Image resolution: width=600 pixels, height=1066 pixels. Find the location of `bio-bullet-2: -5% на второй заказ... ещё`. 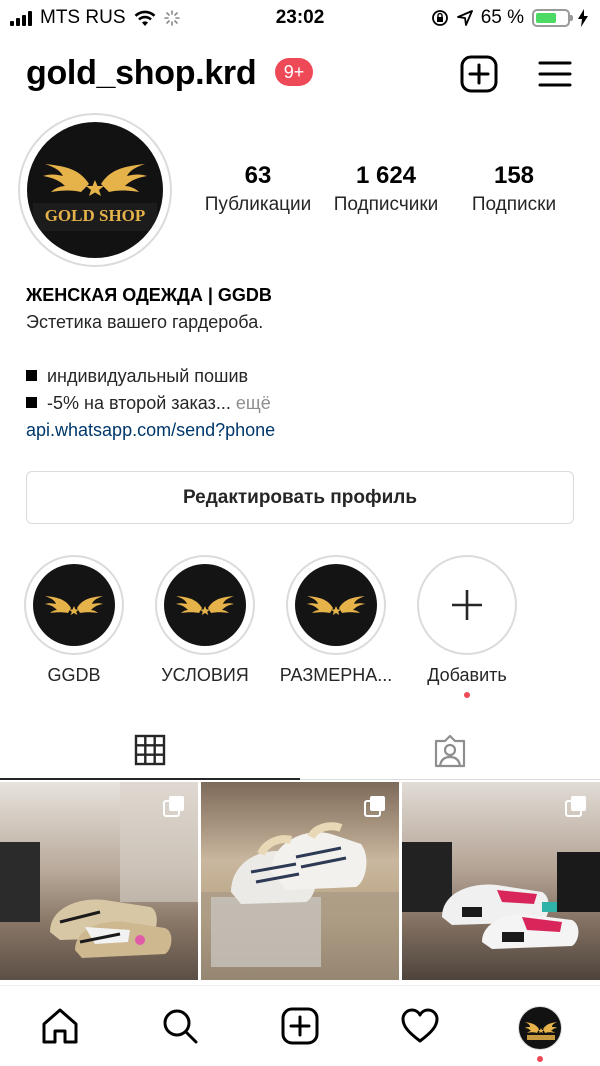

bio-bullet-2: -5% на второй заказ... ещё is located at coordinates (306, 403).